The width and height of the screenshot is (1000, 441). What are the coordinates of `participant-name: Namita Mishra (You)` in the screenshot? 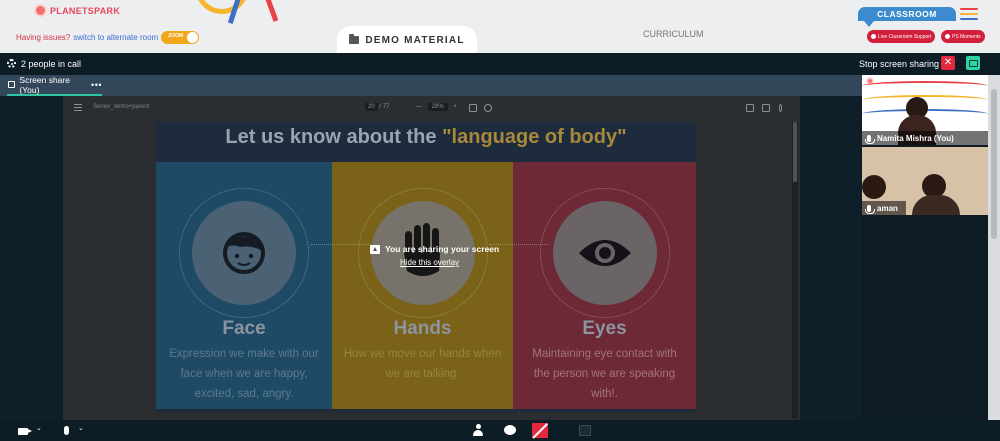 It's located at (915, 138).